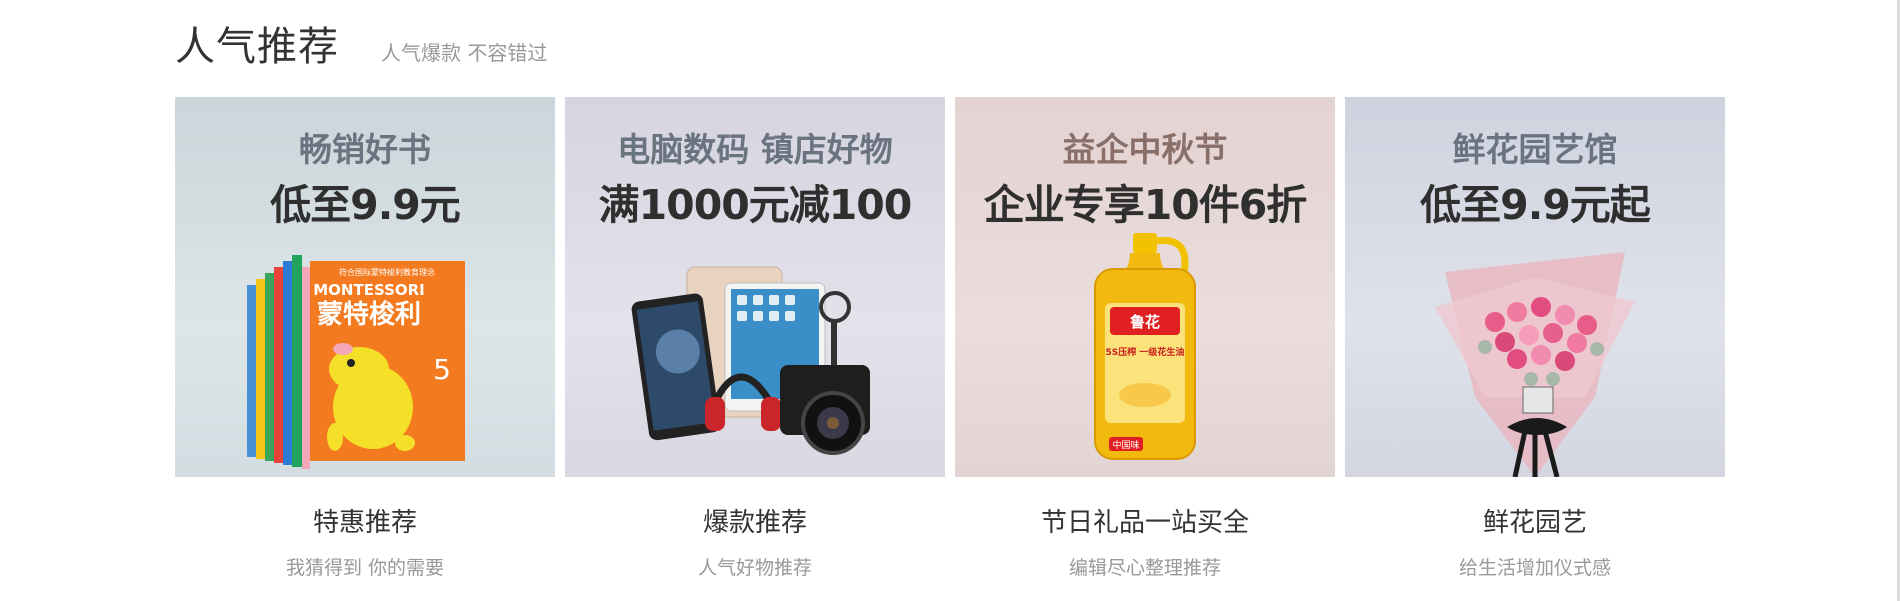  I want to click on oil-badge-text: 中国味, so click(1125, 445).